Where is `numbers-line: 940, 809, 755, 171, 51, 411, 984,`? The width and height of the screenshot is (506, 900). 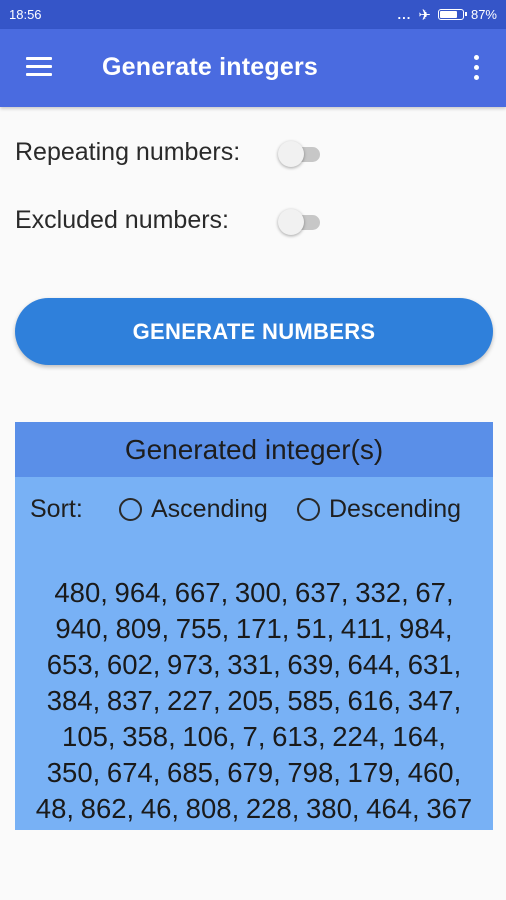 numbers-line: 940, 809, 755, 171, 51, 411, 984, is located at coordinates (254, 628).